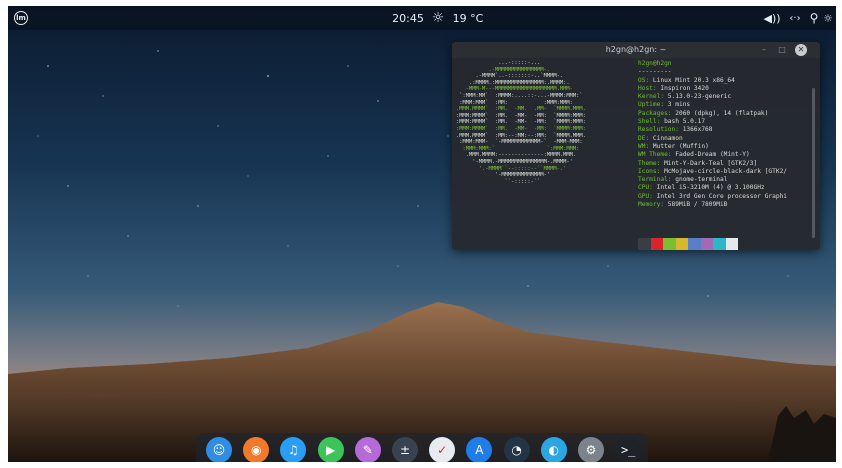 This screenshot has height=468, width=842. Describe the element at coordinates (677, 105) in the screenshot. I see `info-value: 3 mins` at that location.